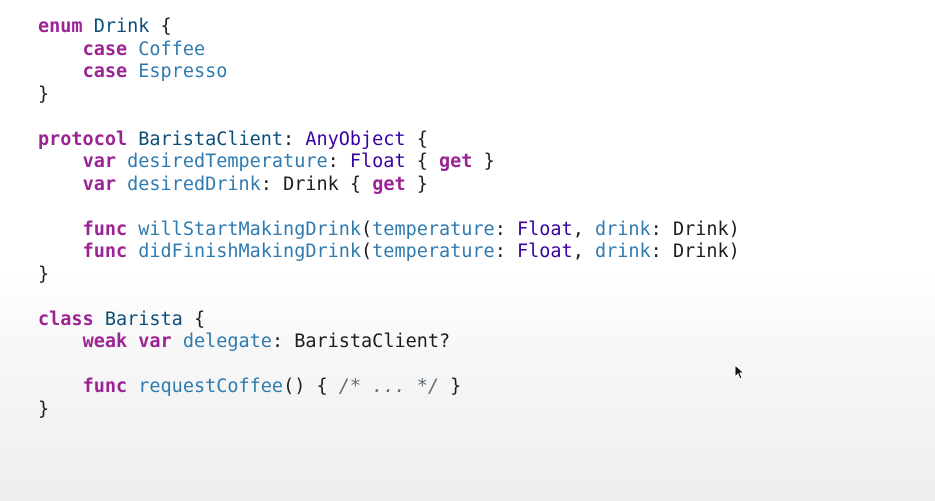 The height and width of the screenshot is (501, 935). I want to click on comment: /* ... */, so click(389, 386).